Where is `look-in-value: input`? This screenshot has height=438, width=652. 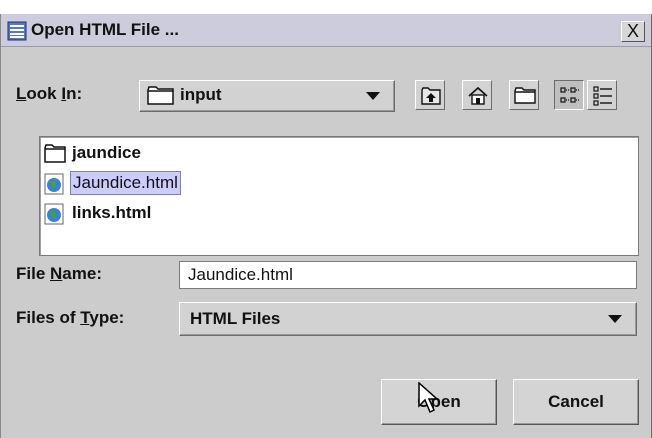 look-in-value: input is located at coordinates (201, 94).